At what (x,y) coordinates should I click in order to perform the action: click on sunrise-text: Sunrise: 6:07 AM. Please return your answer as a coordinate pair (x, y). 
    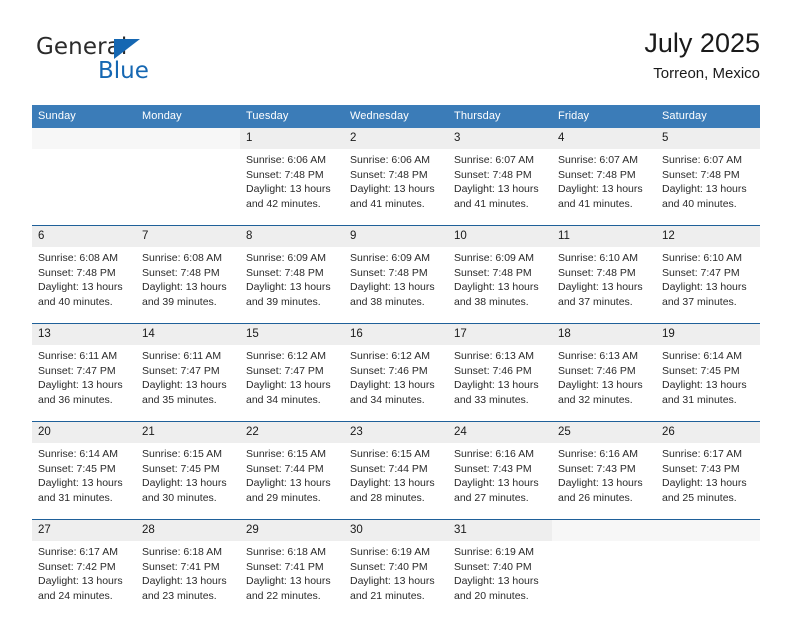
    Looking at the image, I should click on (702, 160).